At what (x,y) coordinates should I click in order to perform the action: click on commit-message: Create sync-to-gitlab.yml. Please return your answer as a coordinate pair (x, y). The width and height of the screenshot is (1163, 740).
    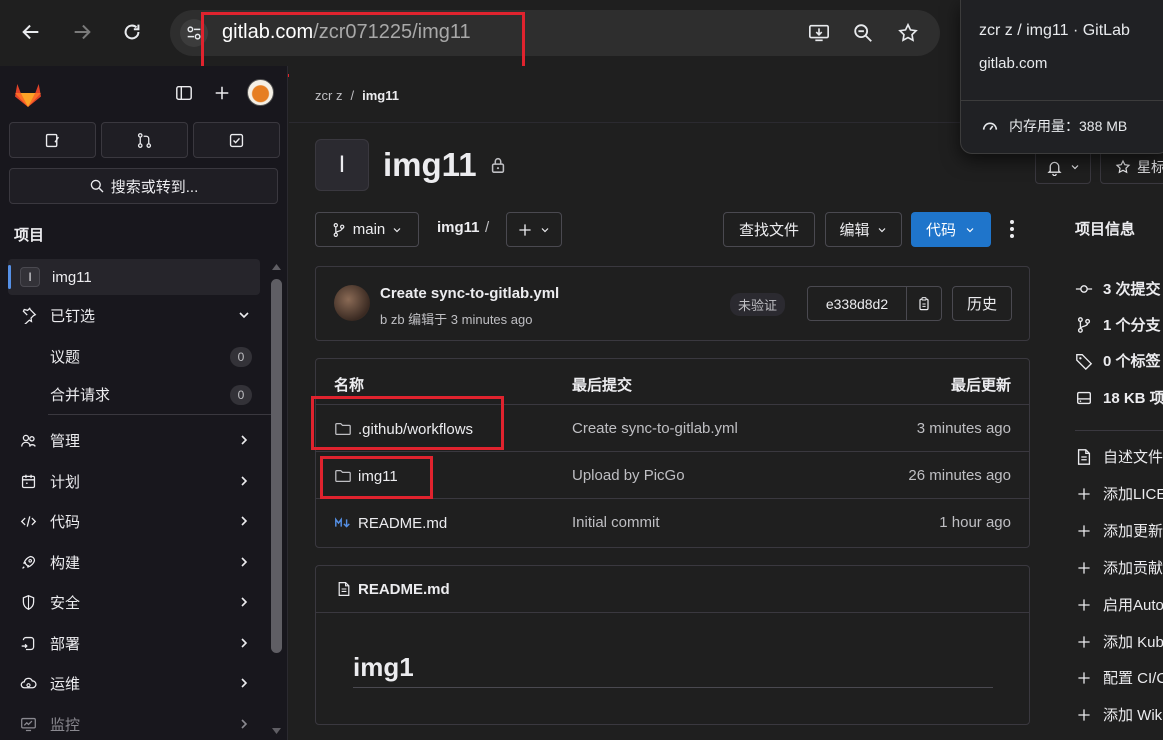
    Looking at the image, I should click on (469, 293).